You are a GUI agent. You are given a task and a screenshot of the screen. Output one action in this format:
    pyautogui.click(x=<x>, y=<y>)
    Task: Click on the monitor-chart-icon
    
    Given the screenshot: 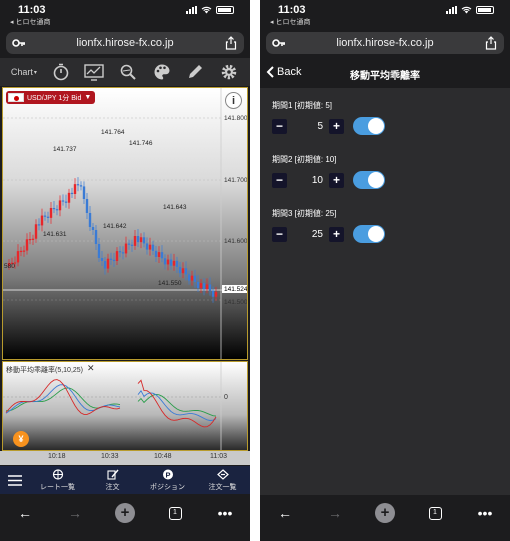 What is the action you would take?
    pyautogui.click(x=94, y=72)
    